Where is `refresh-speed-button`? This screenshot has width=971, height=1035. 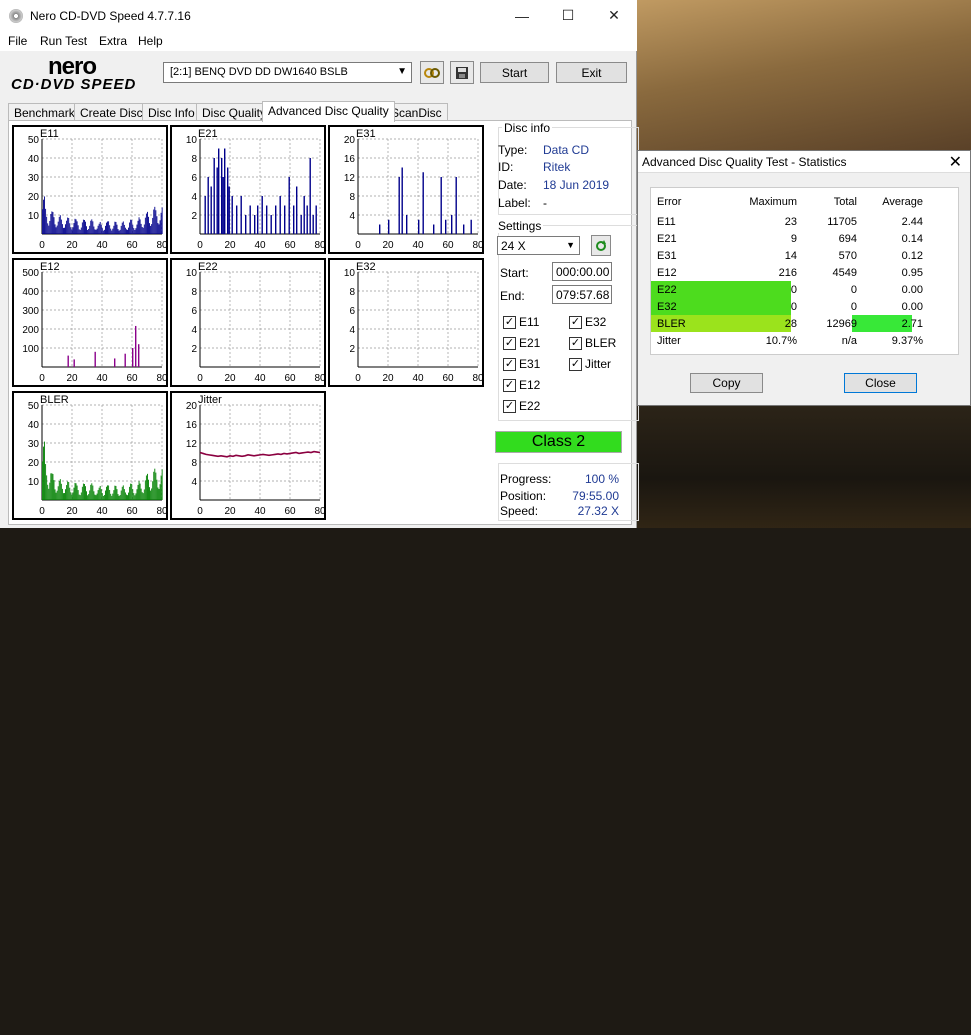
refresh-speed-button is located at coordinates (601, 245).